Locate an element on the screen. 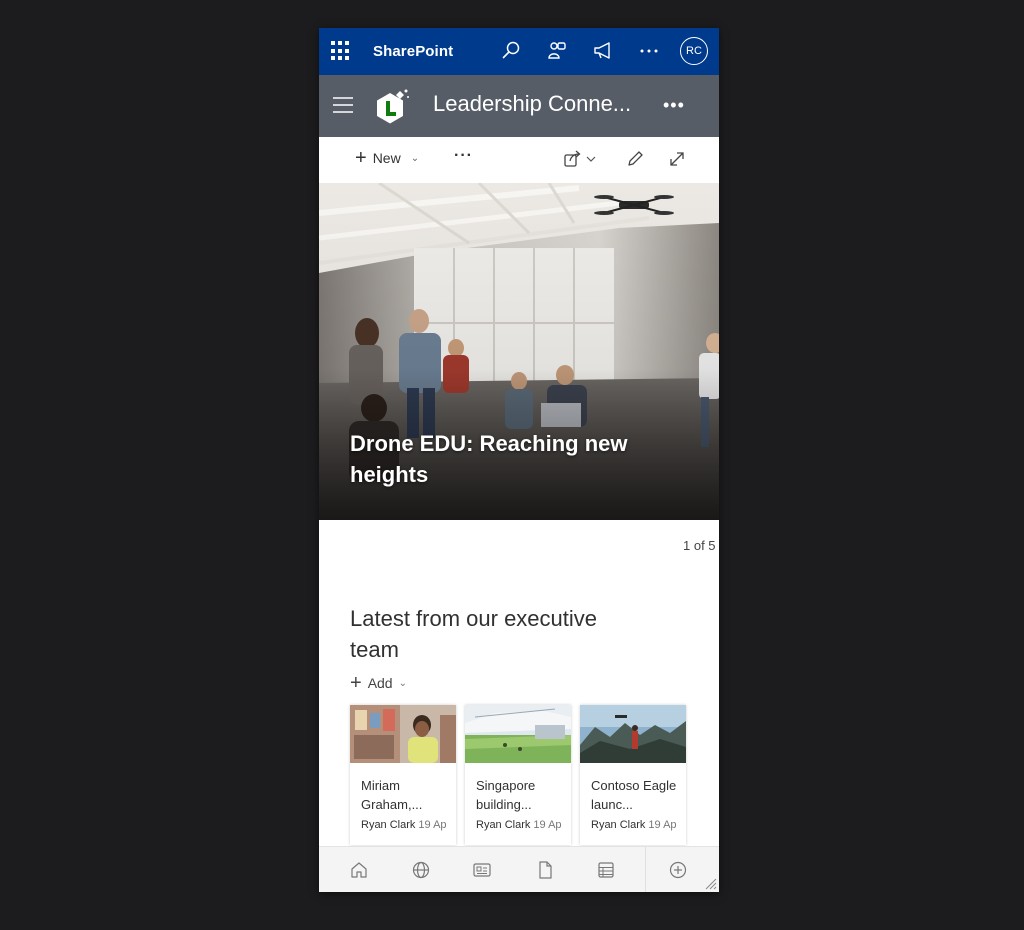 This screenshot has width=1024, height=930. suite-bar: SharePoint RC is located at coordinates (519, 51).